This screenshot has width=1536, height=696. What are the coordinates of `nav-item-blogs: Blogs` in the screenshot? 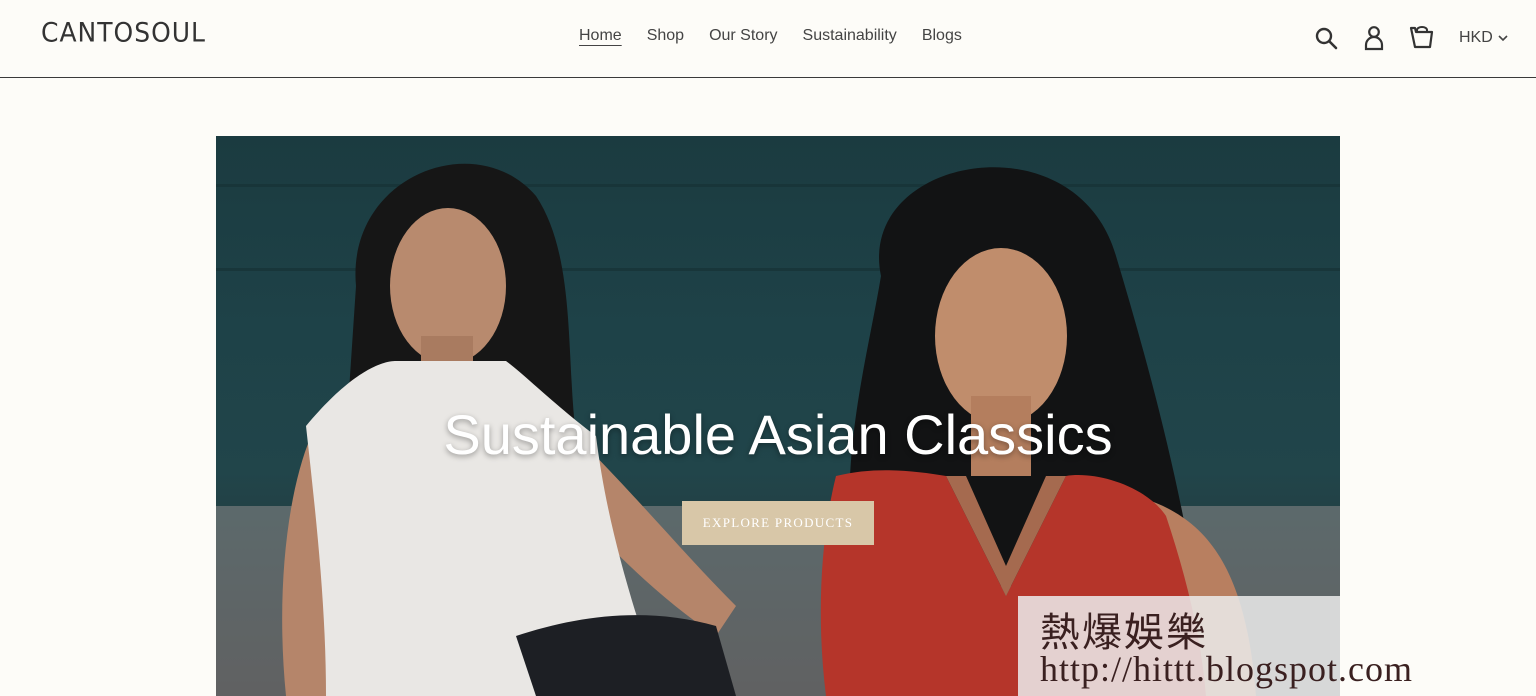 It's located at (942, 36).